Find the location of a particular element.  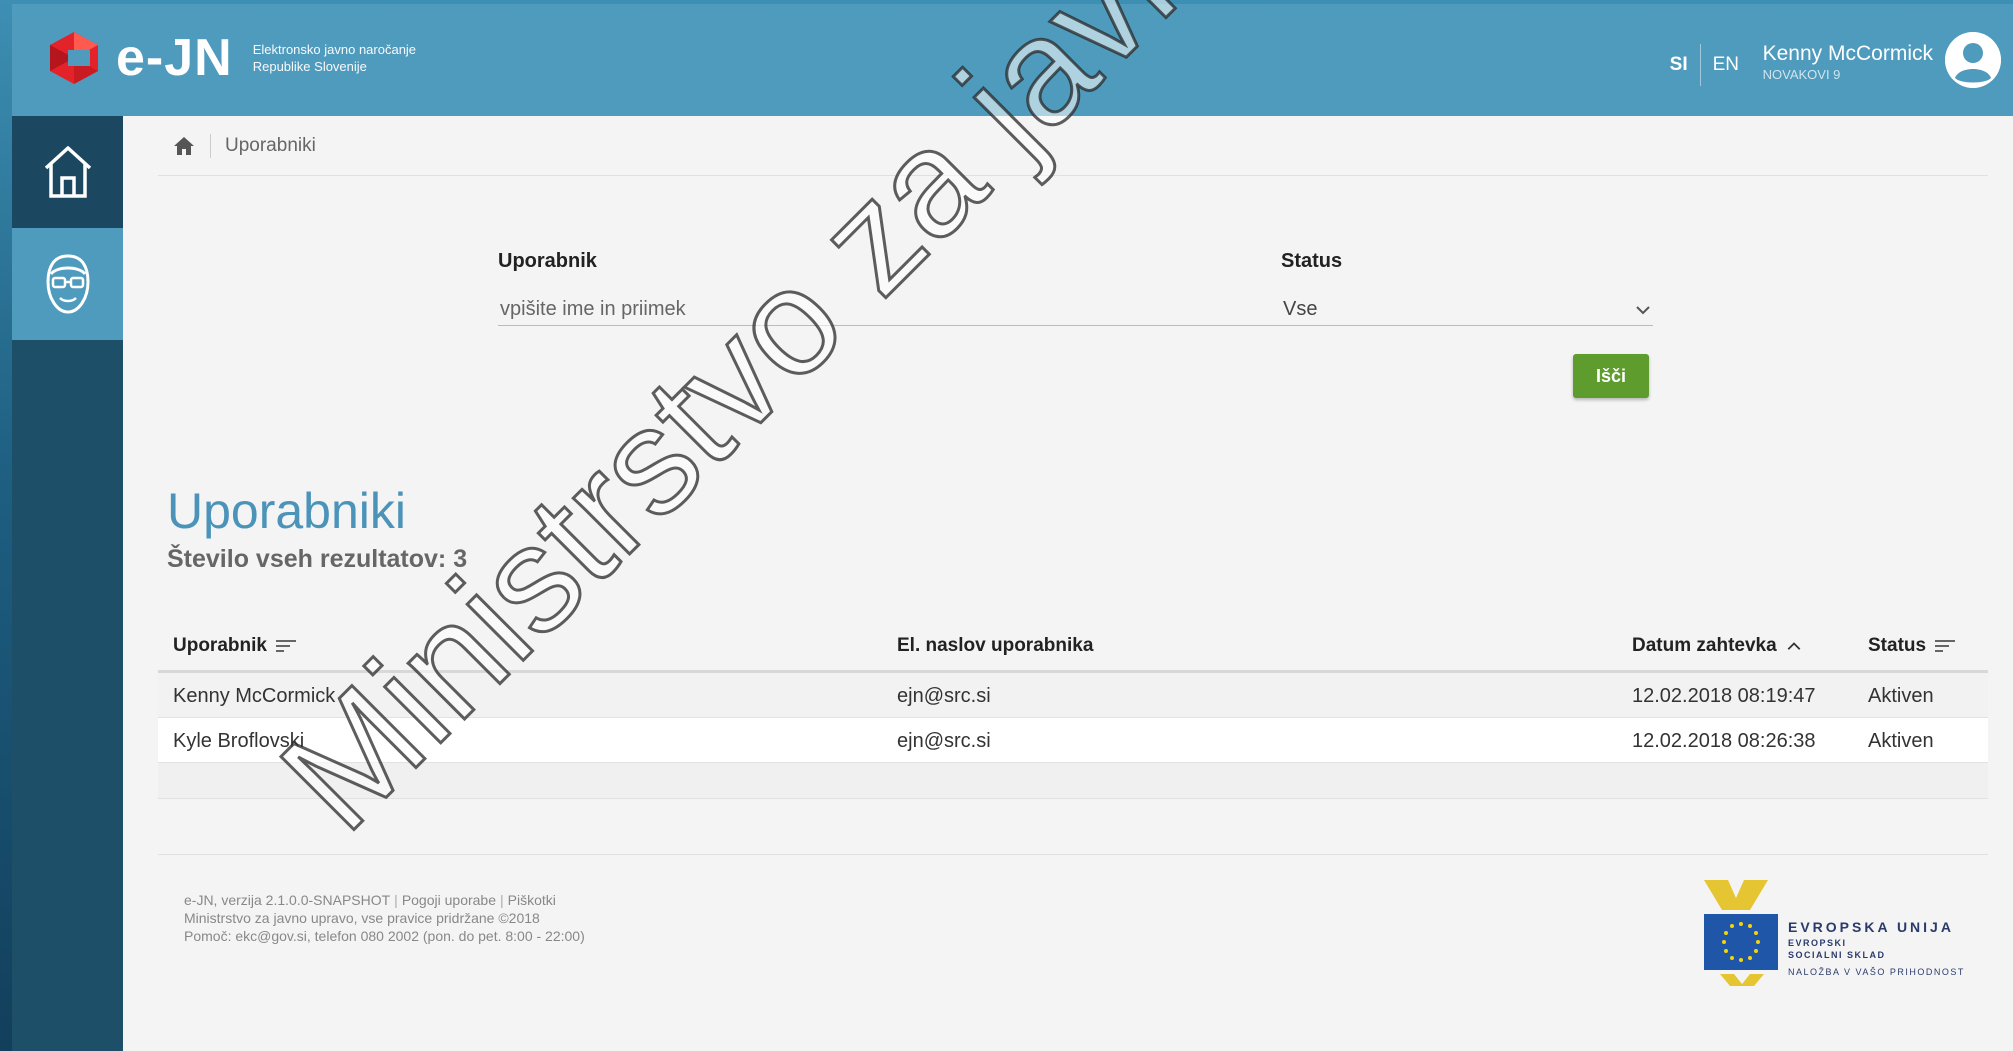

user-avatar-icon is located at coordinates (1973, 60).